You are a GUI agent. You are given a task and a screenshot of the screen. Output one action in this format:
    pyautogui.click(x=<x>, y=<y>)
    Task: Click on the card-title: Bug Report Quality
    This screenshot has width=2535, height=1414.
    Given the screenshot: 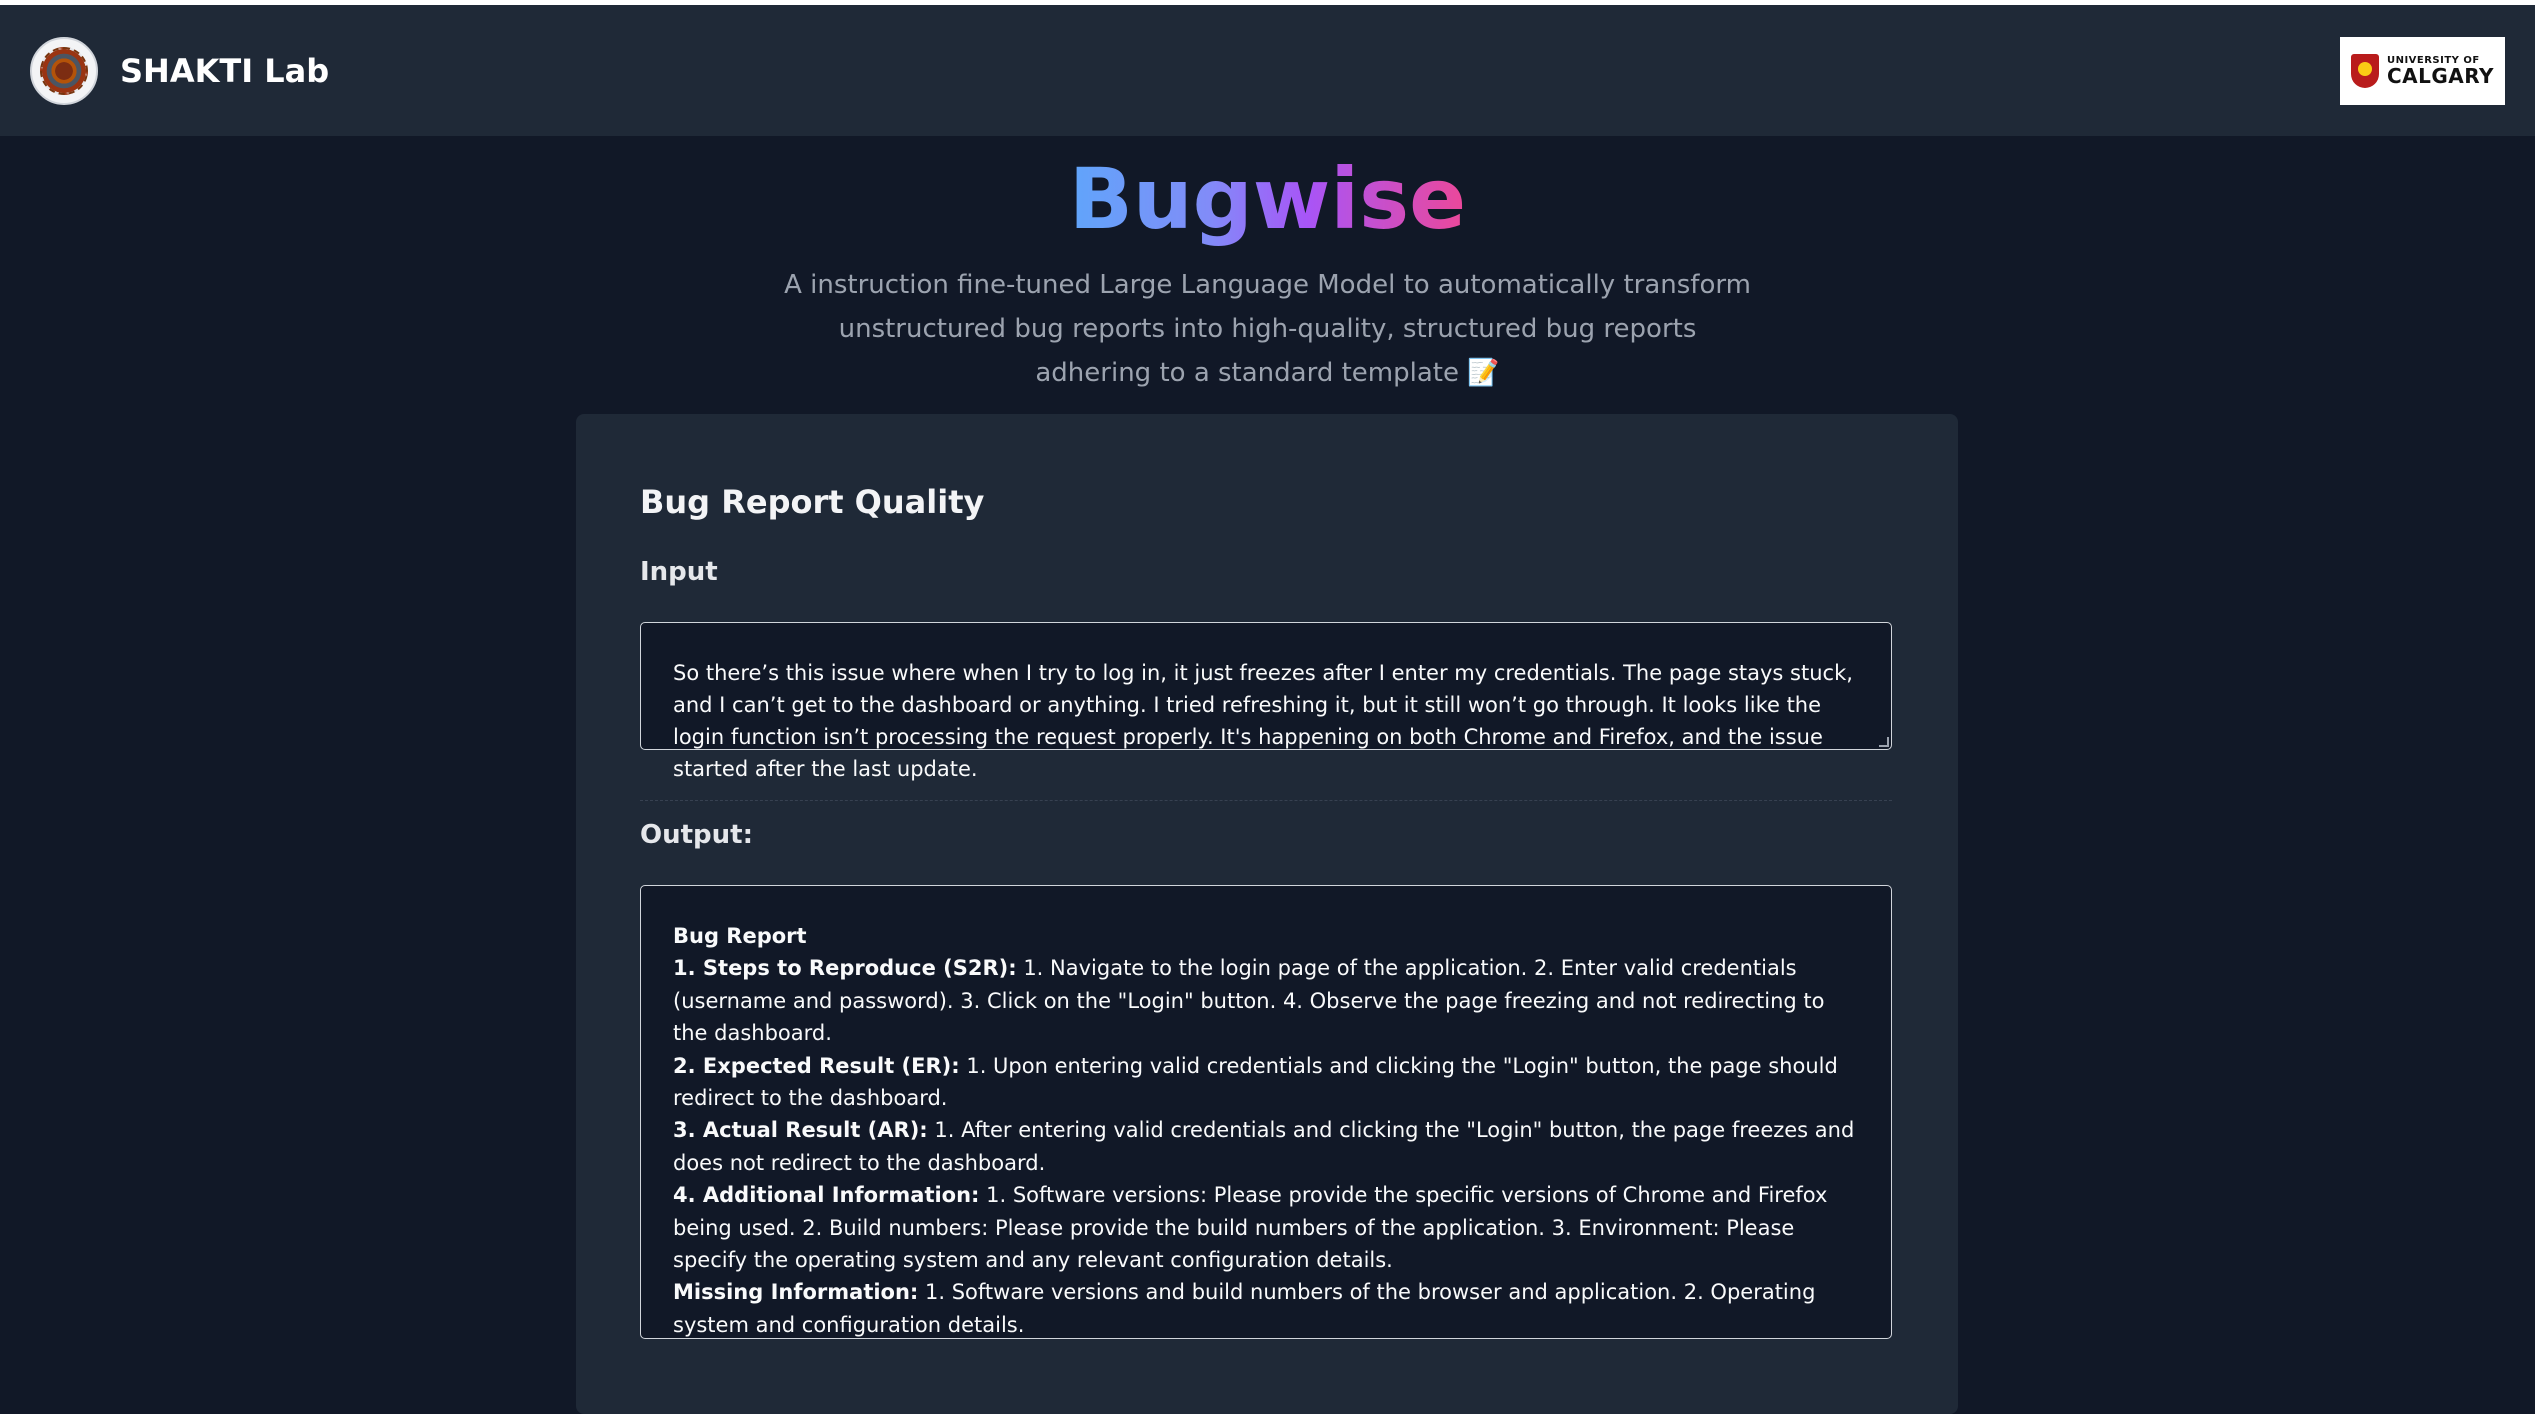 What is the action you would take?
    pyautogui.click(x=812, y=502)
    